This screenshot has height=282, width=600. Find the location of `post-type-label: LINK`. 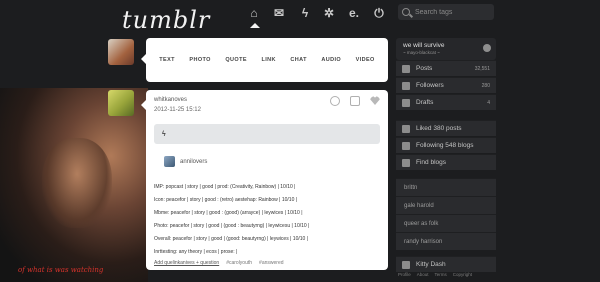

post-type-label: LINK is located at coordinates (268, 60).